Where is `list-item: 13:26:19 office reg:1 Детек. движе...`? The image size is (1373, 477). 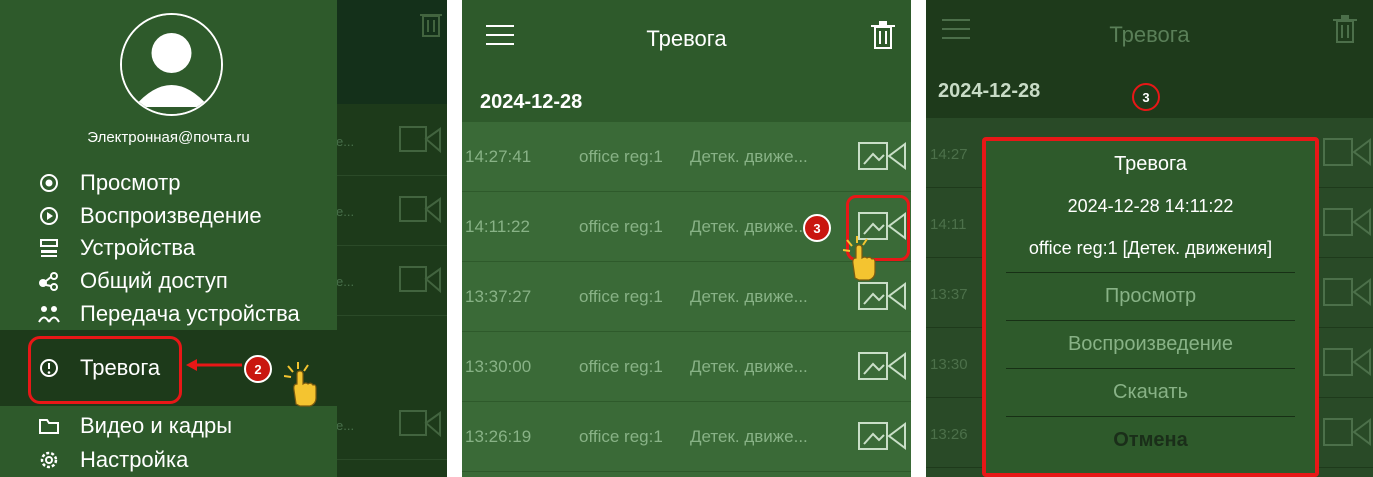
list-item: 13:26:19 office reg:1 Детек. движе... is located at coordinates (686, 437).